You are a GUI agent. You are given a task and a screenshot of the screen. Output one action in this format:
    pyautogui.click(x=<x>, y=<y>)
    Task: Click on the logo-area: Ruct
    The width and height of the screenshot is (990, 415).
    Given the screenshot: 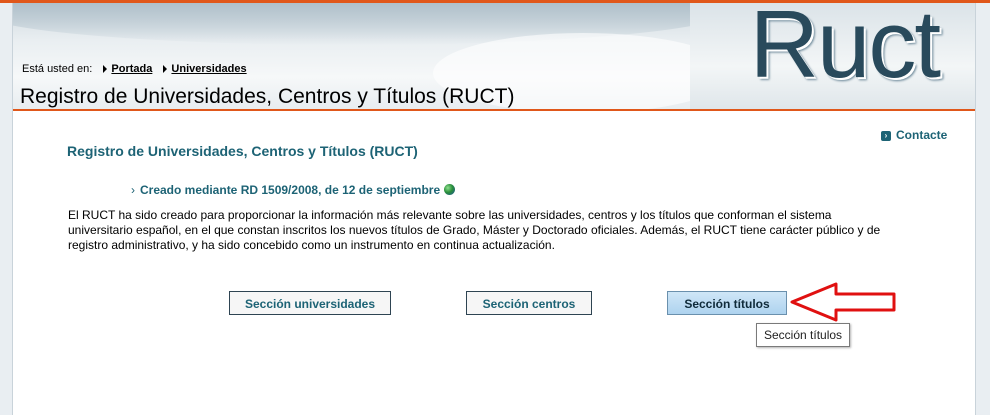 What is the action you would take?
    pyautogui.click(x=832, y=56)
    